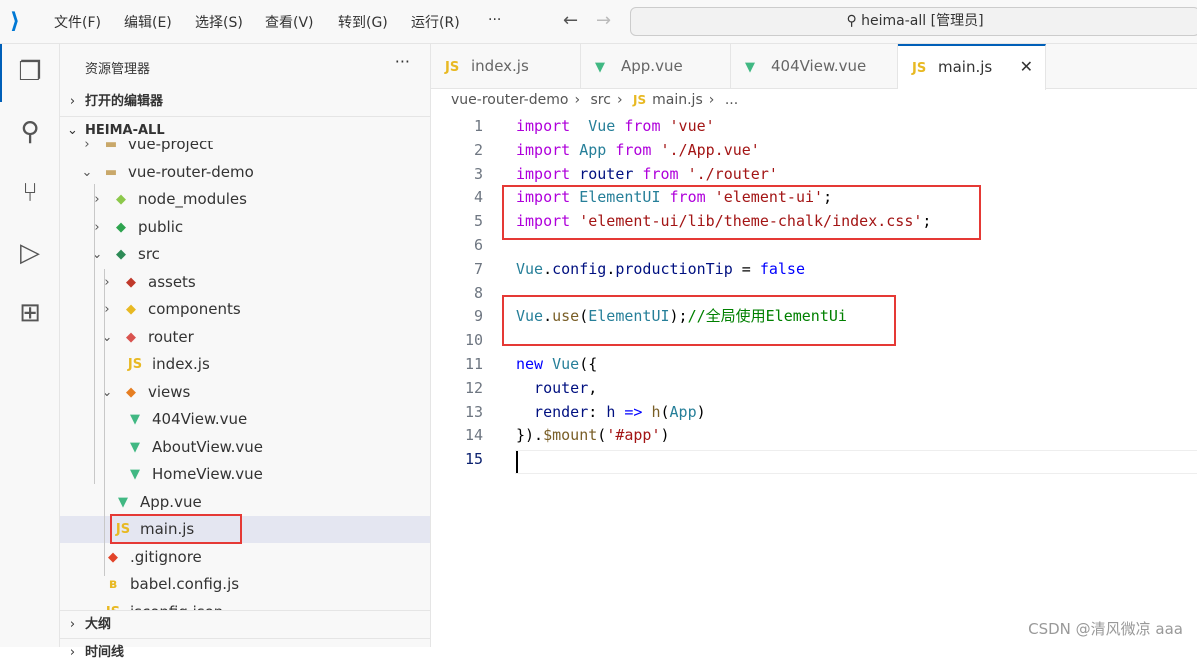  What do you see at coordinates (245, 502) in the screenshot?
I see `tree-item: ▼ App.vue` at bounding box center [245, 502].